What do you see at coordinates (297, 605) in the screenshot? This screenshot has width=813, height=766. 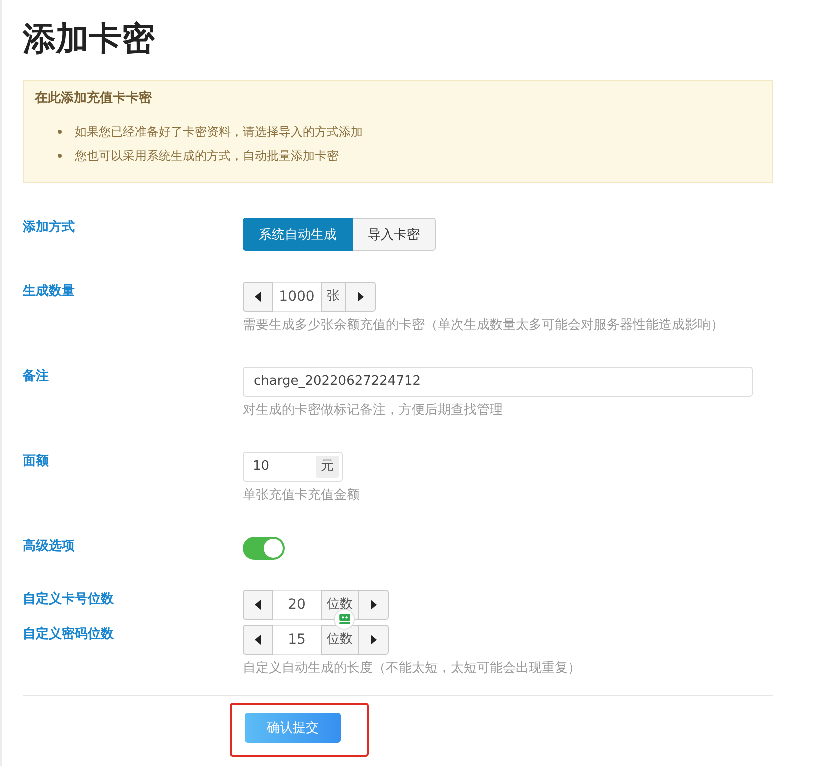 I see `number-input-field: 20` at bounding box center [297, 605].